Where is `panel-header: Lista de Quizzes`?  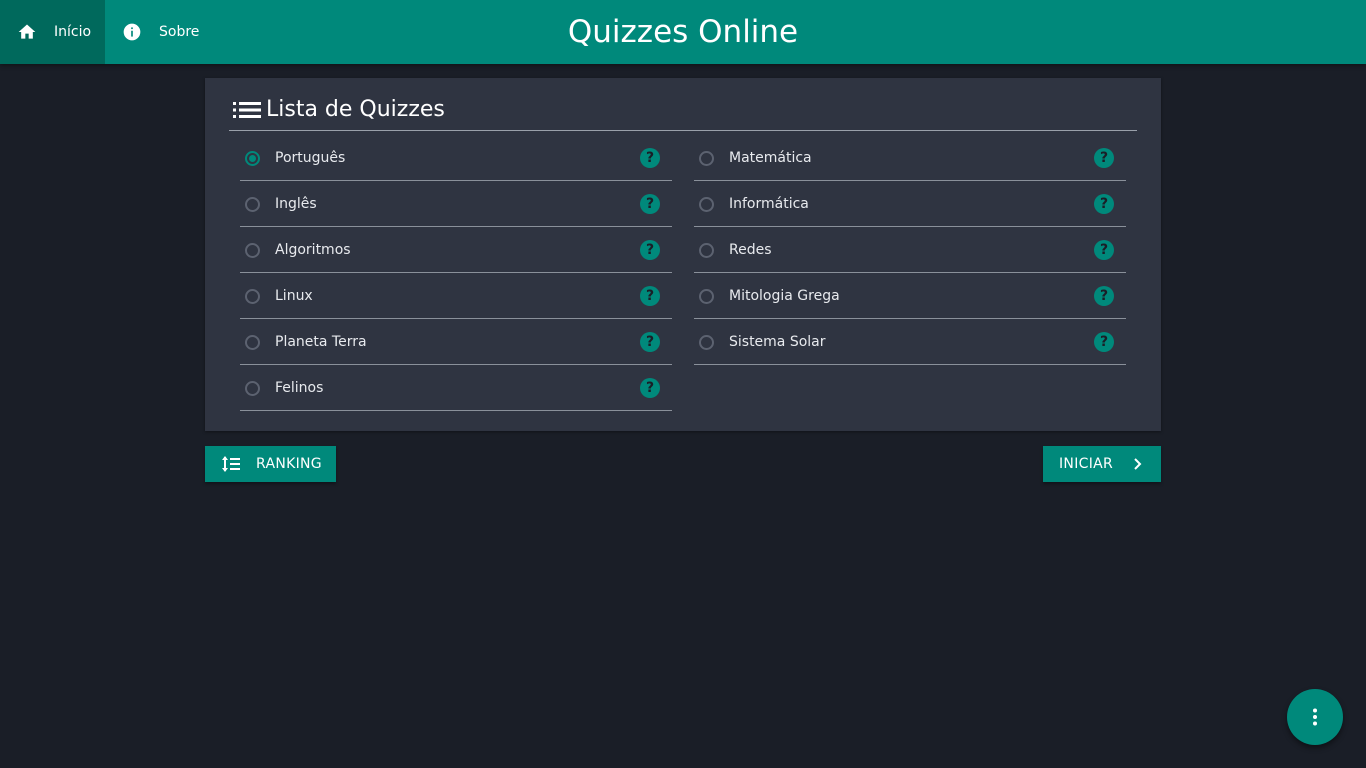
panel-header: Lista de Quizzes is located at coordinates (683, 112).